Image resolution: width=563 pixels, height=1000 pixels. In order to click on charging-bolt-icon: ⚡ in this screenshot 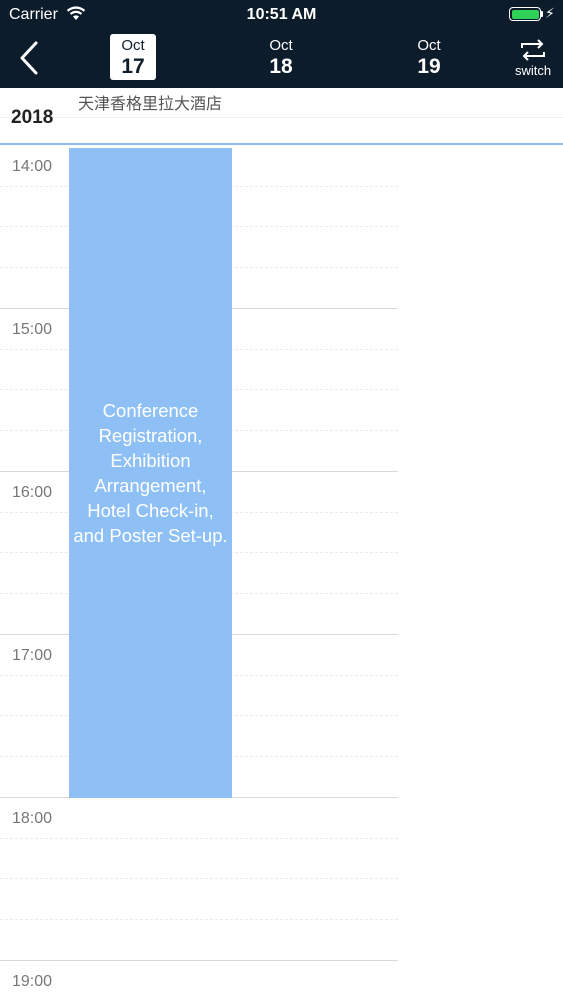, I will do `click(550, 13)`.